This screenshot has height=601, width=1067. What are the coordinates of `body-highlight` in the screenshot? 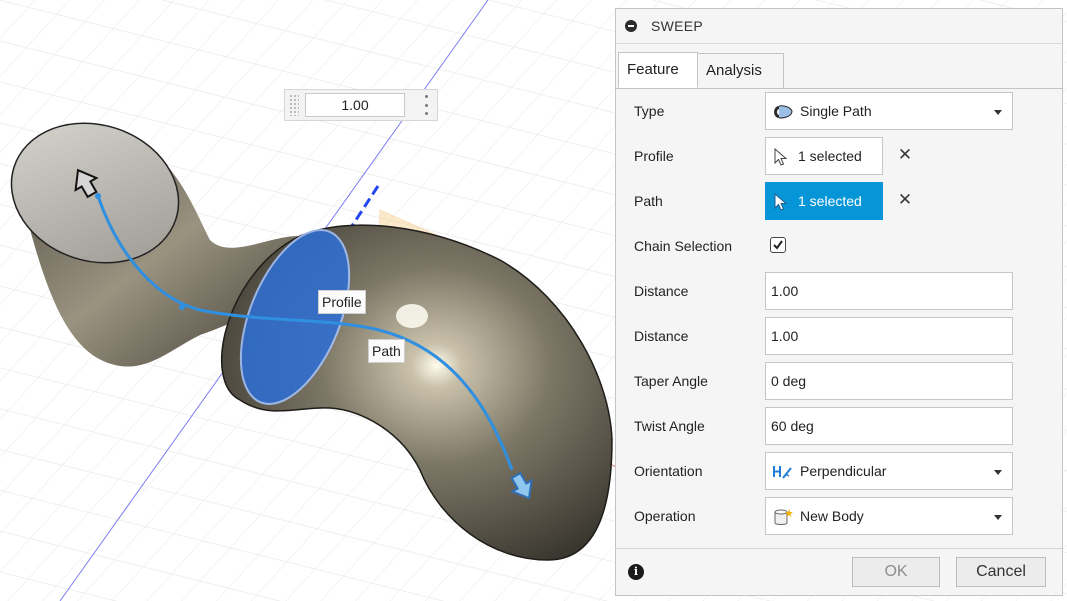 It's located at (412, 316).